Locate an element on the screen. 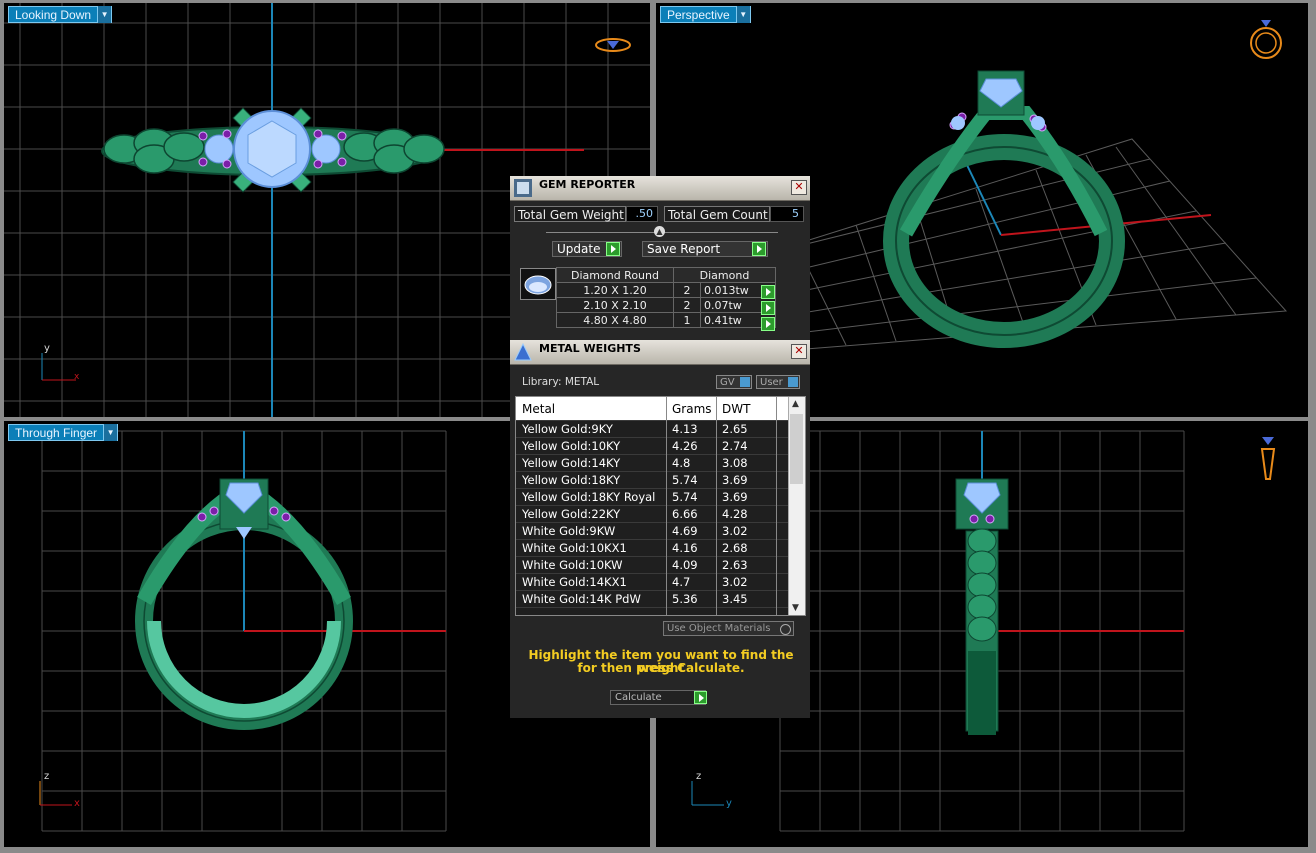 Image resolution: width=1316 pixels, height=853 pixels. calculate-play-icon is located at coordinates (700, 697).